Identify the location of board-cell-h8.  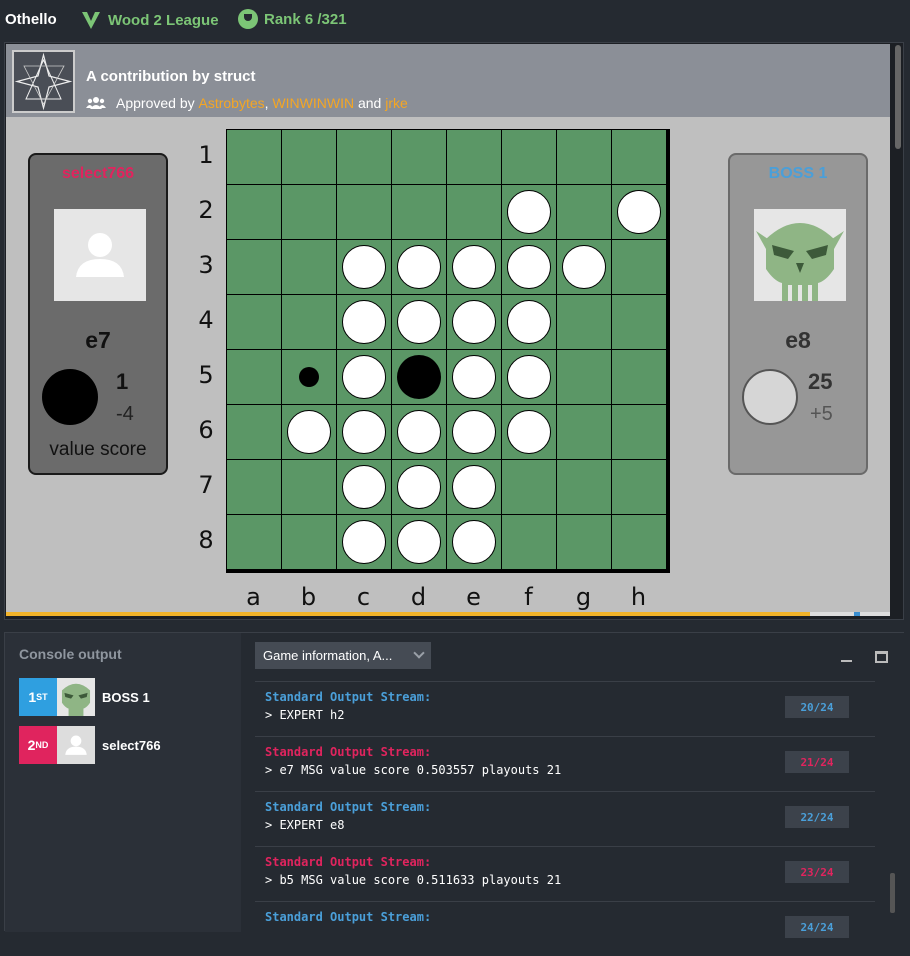
(639, 542).